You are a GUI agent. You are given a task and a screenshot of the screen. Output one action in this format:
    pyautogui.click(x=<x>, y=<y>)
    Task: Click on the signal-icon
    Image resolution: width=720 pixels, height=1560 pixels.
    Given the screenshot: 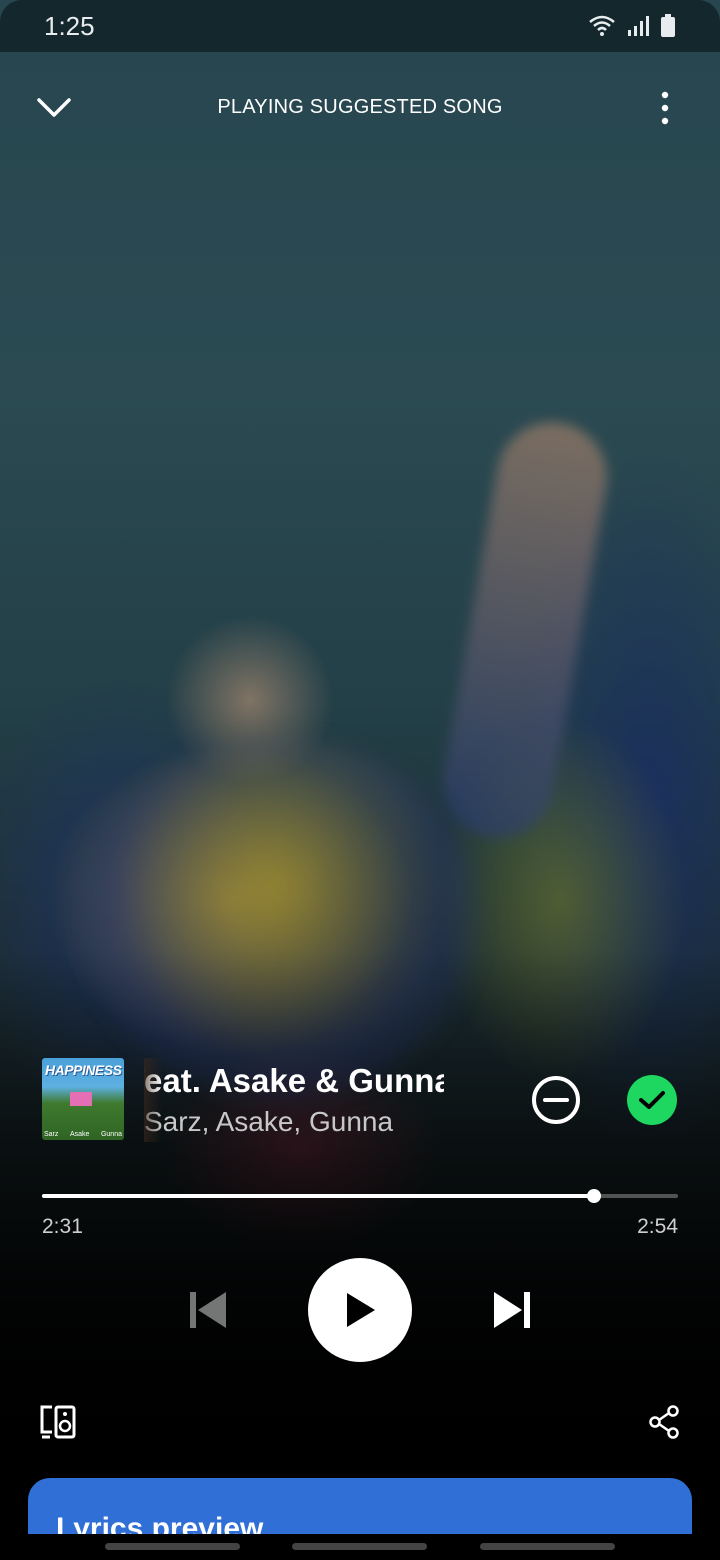 What is the action you would take?
    pyautogui.click(x=638, y=26)
    